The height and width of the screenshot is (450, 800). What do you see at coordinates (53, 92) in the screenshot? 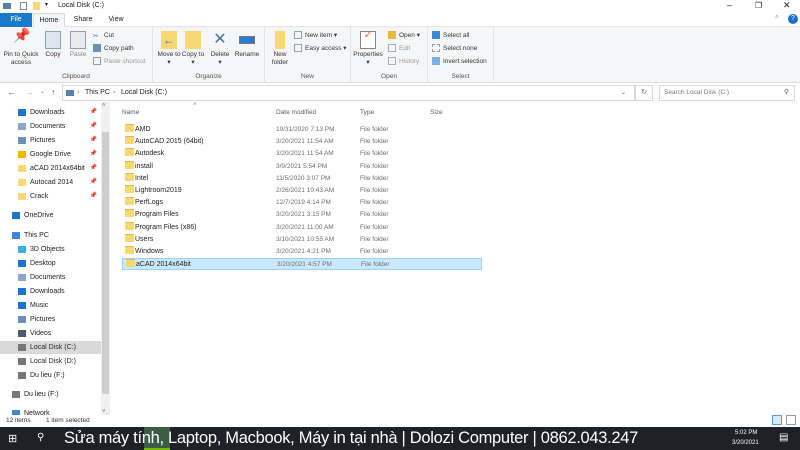
I see `up-button: ↑` at bounding box center [53, 92].